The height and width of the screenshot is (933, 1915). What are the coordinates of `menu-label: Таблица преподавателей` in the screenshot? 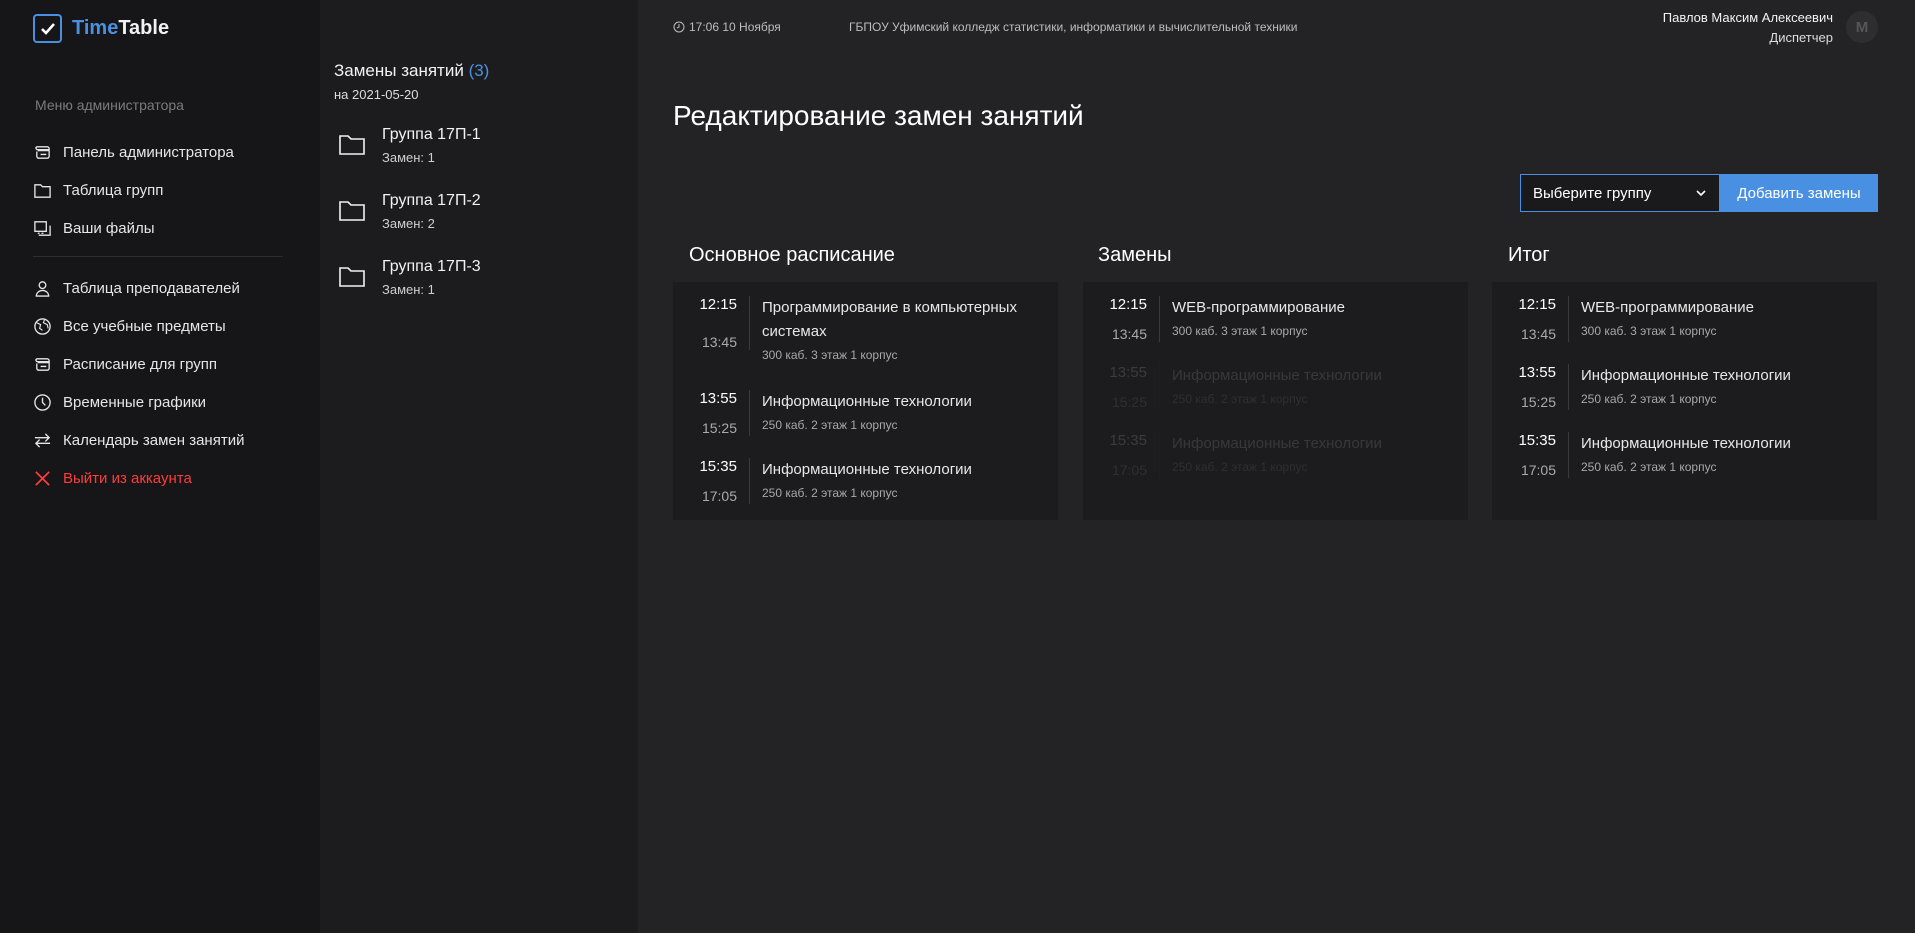 It's located at (151, 288).